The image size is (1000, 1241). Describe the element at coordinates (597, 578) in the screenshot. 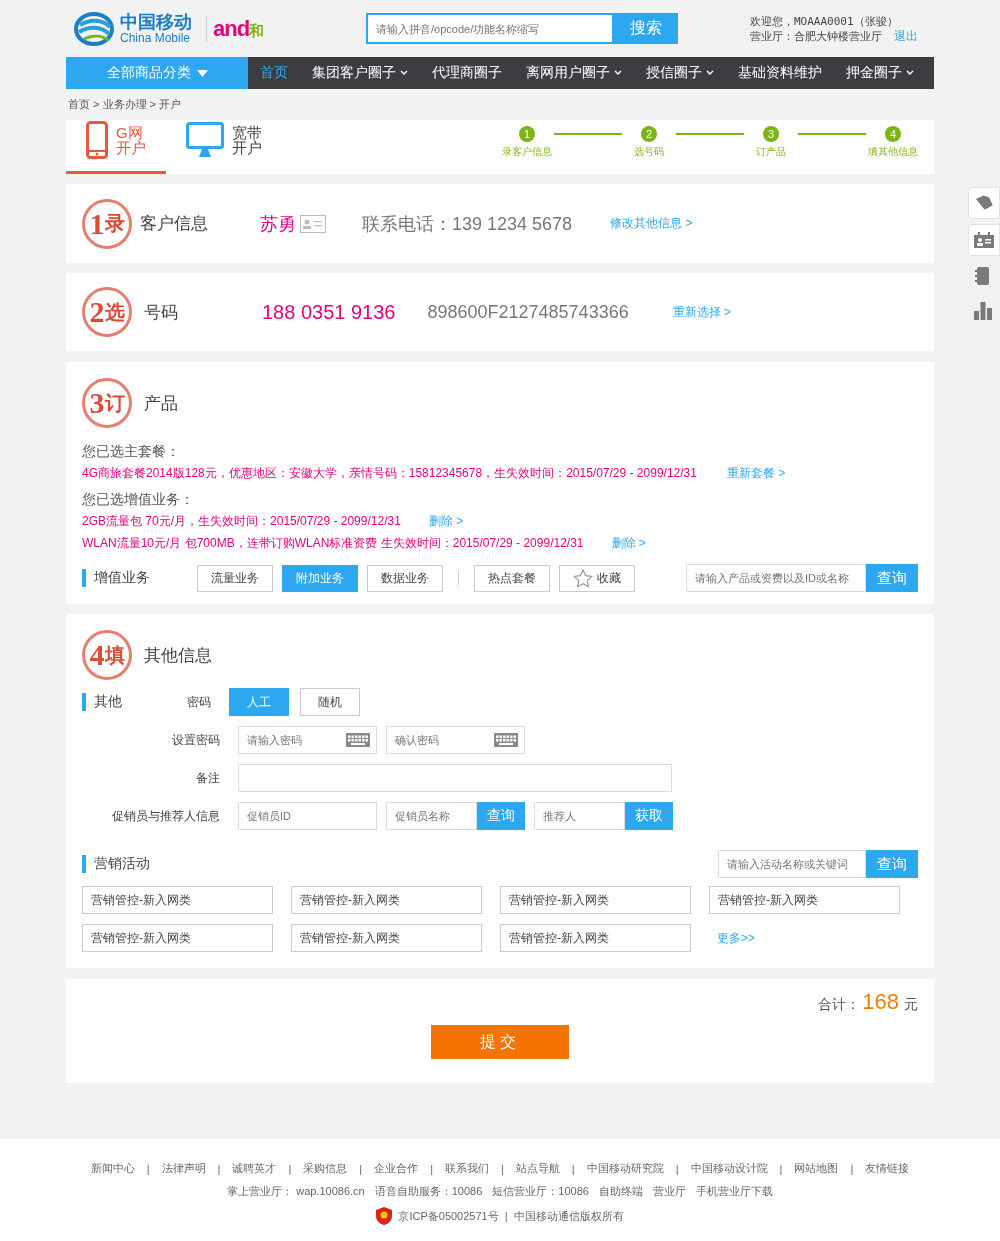

I see `filter-tab: 收藏` at that location.